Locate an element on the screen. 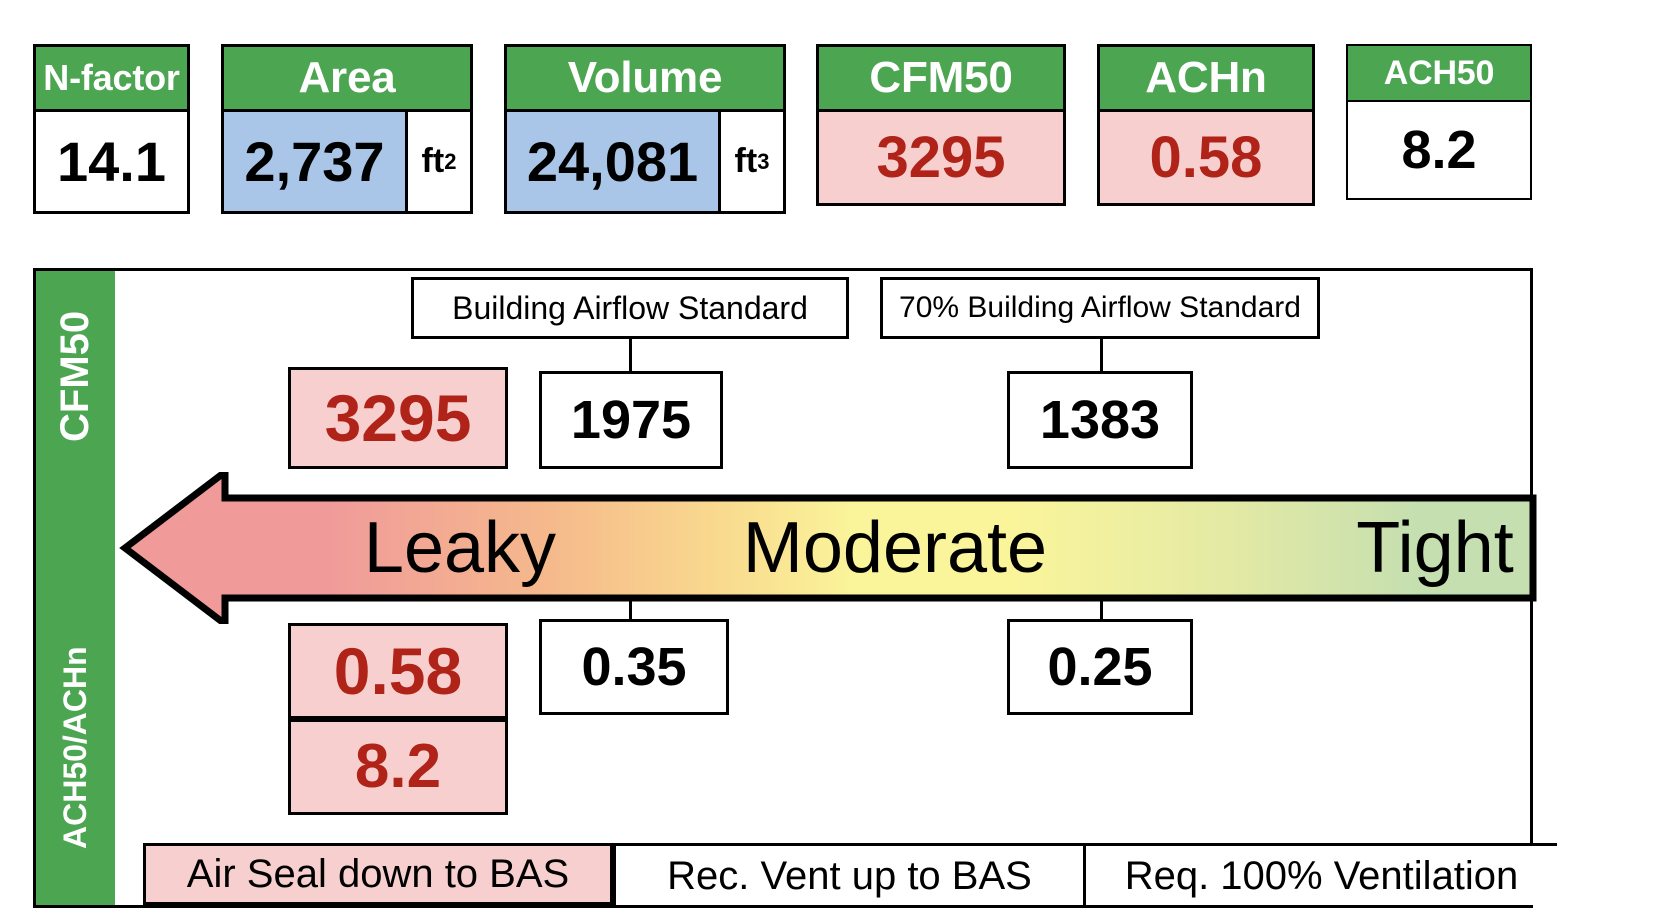  stat-card-area: Area 2,737 ft 2 is located at coordinates (347, 129).